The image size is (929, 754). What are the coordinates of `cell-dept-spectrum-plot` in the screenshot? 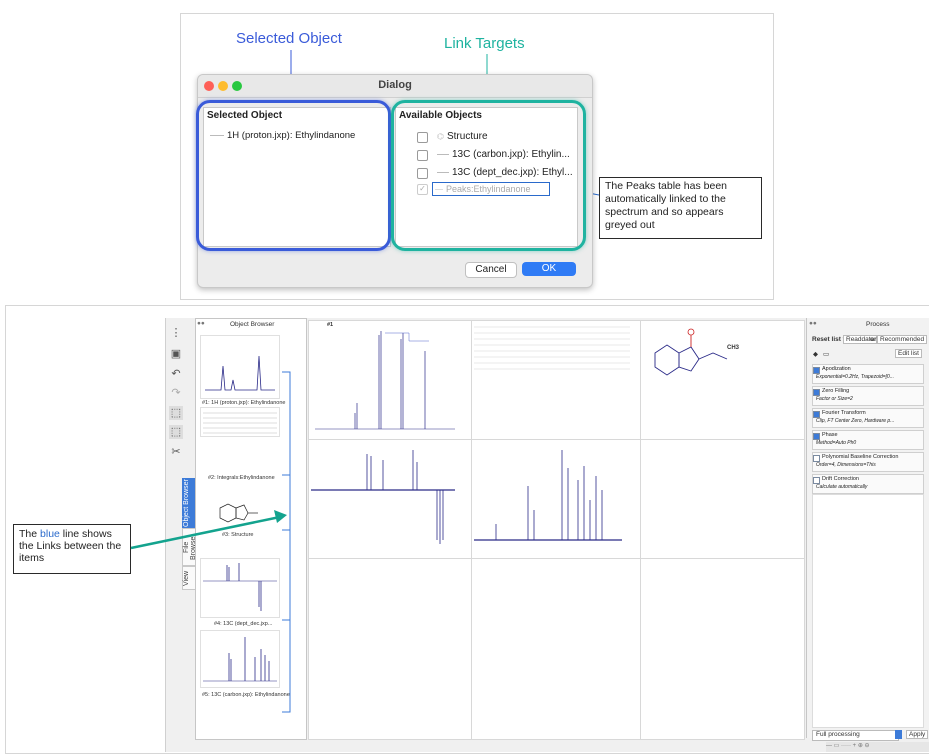 It's located at (383, 497).